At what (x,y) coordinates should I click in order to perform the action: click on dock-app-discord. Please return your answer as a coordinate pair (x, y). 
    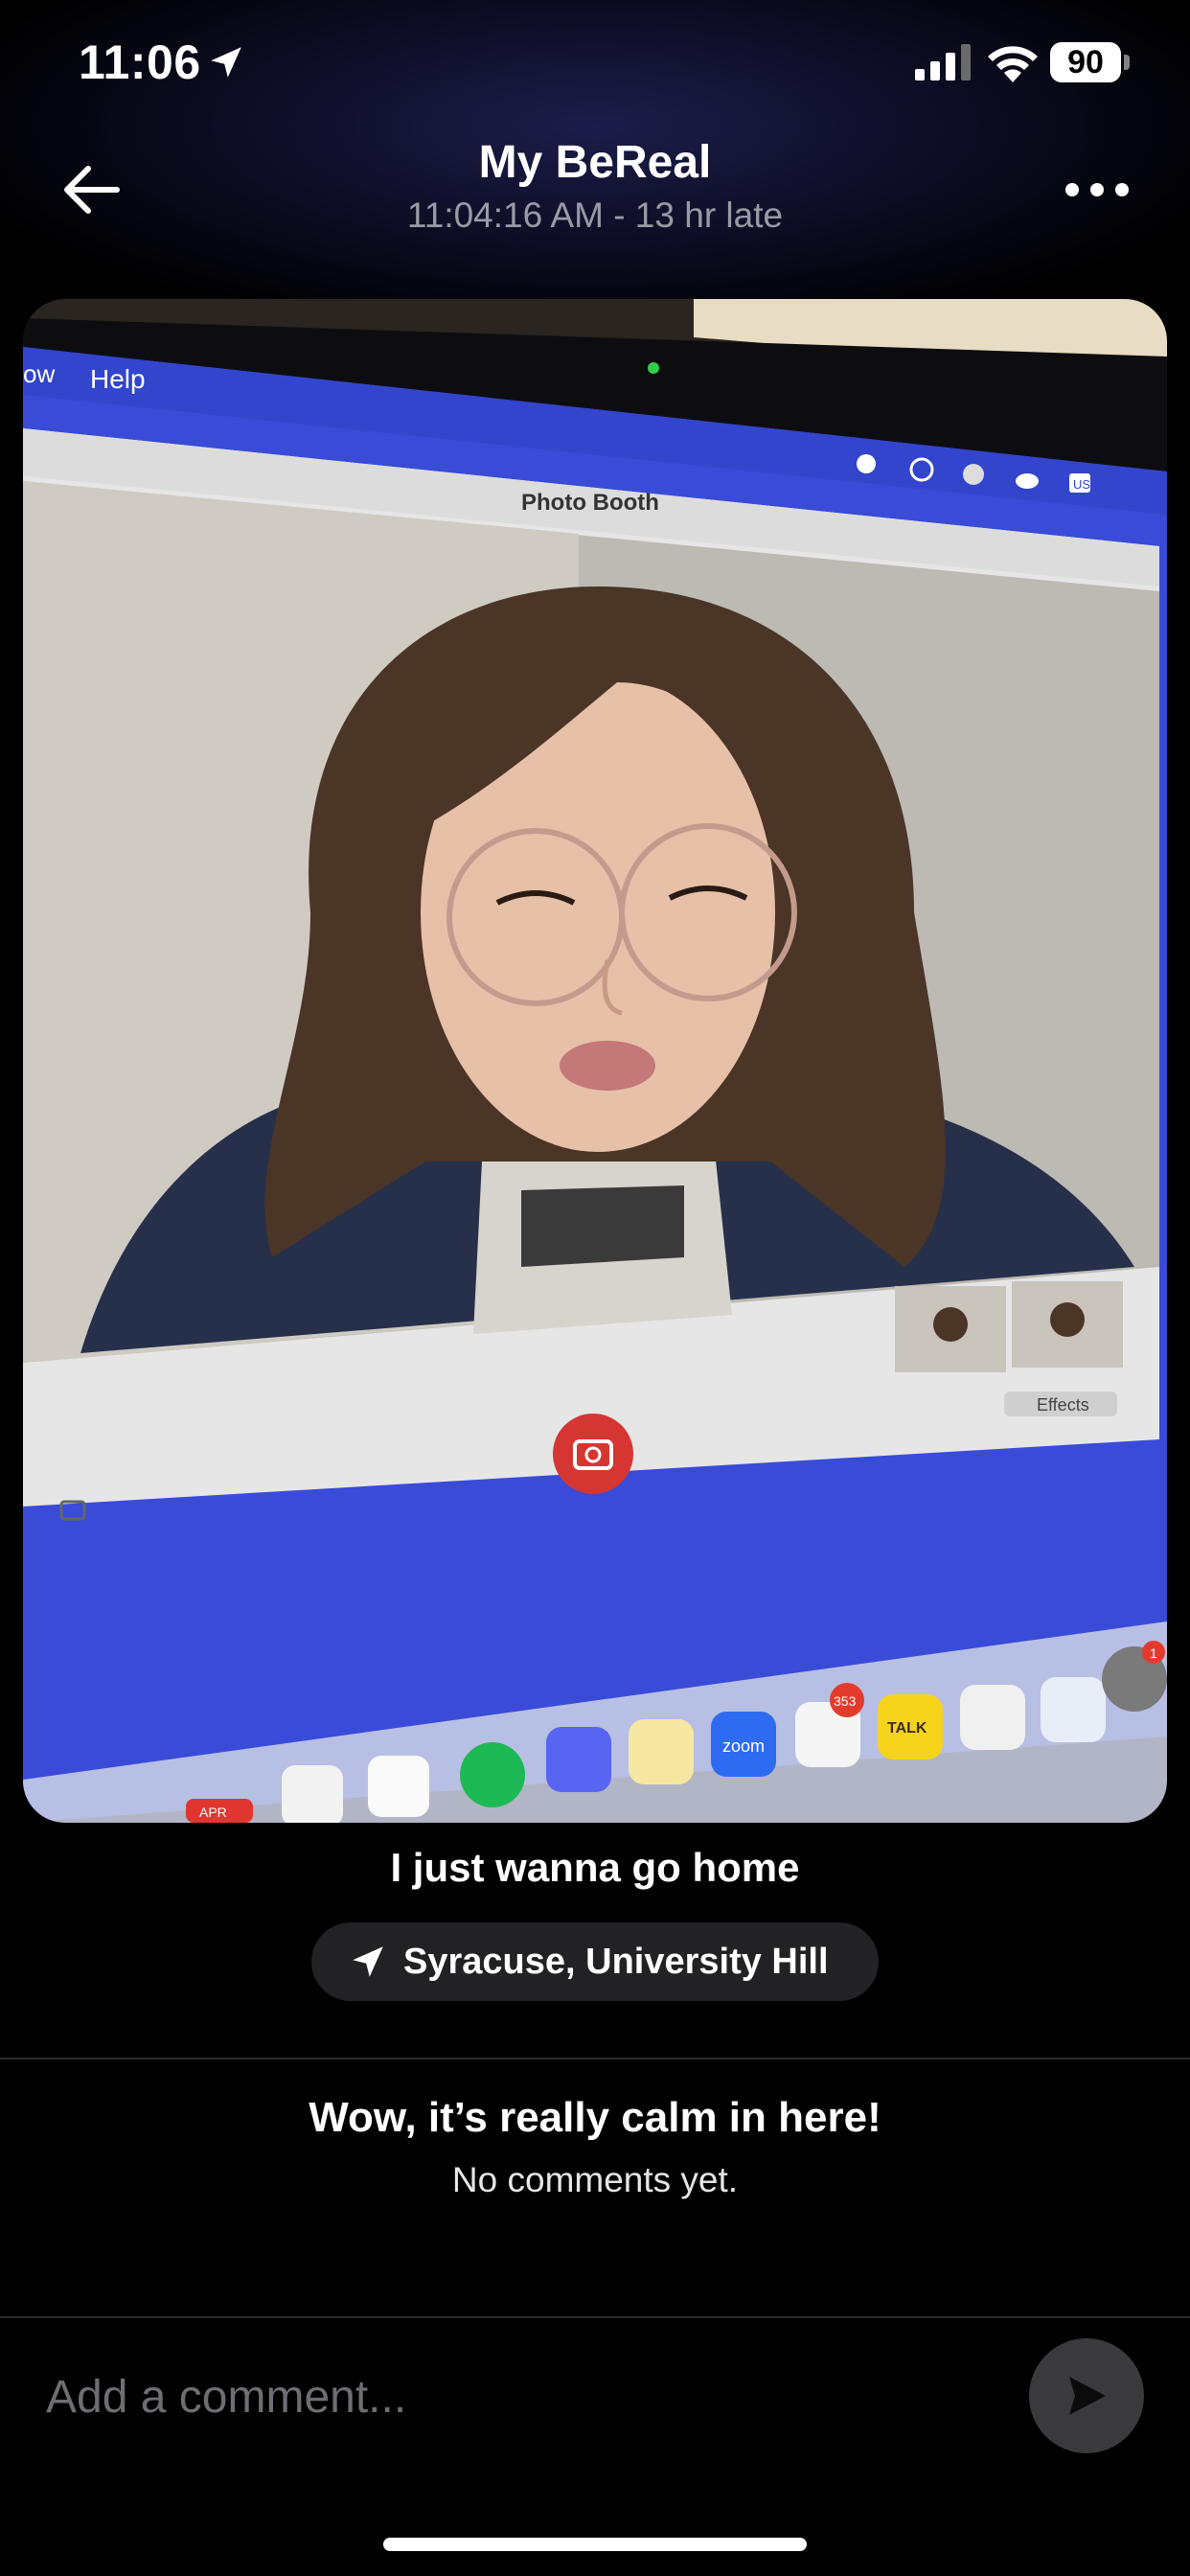
    Looking at the image, I should click on (578, 1759).